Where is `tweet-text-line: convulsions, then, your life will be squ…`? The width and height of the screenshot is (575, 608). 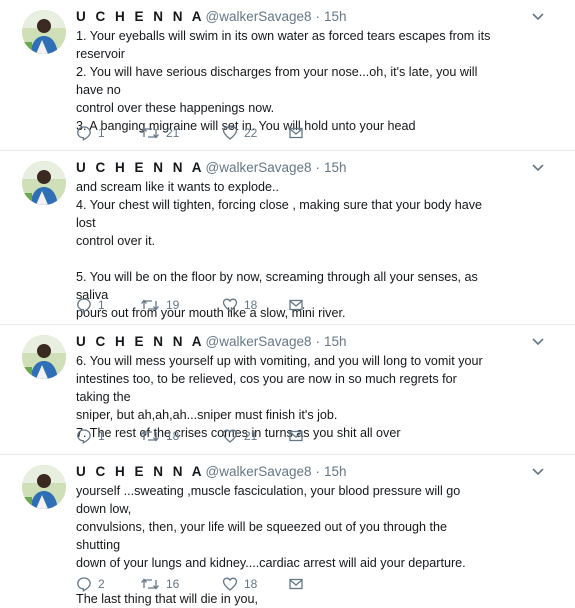 tweet-text-line: convulsions, then, your life will be squ… is located at coordinates (262, 536).